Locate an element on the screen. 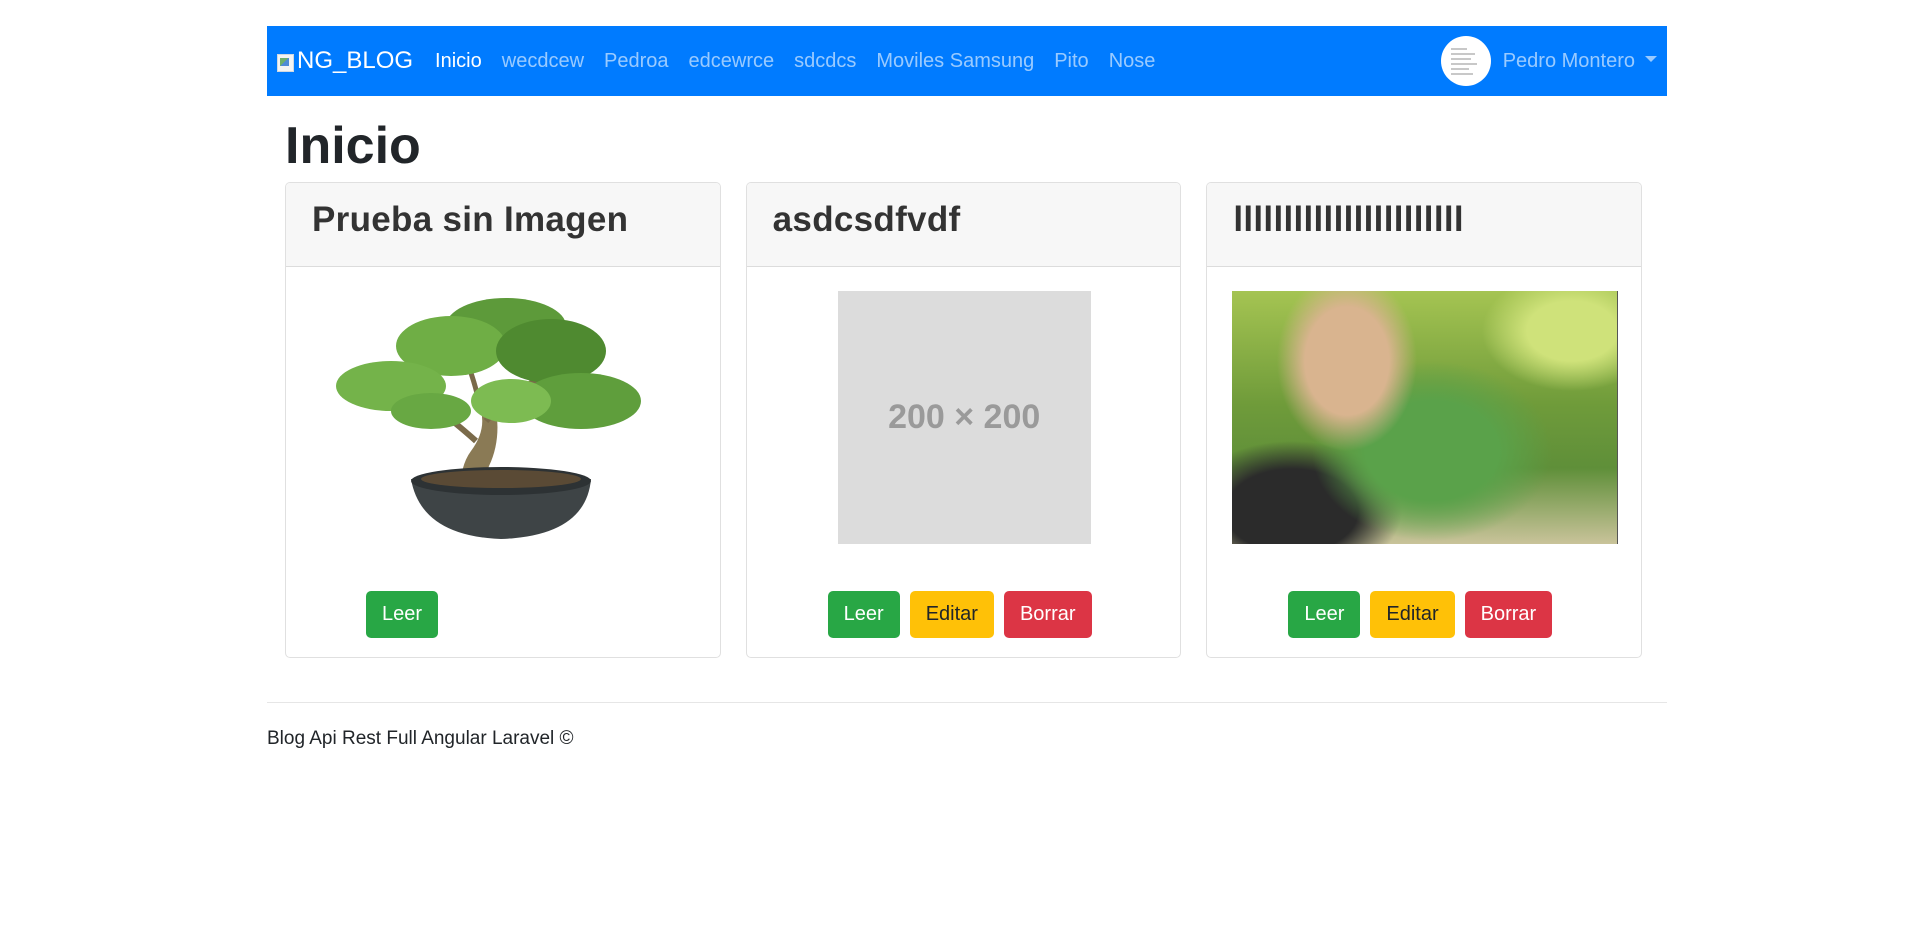 This screenshot has height=947, width=1907. bonsai-tree-image is located at coordinates (488, 418).